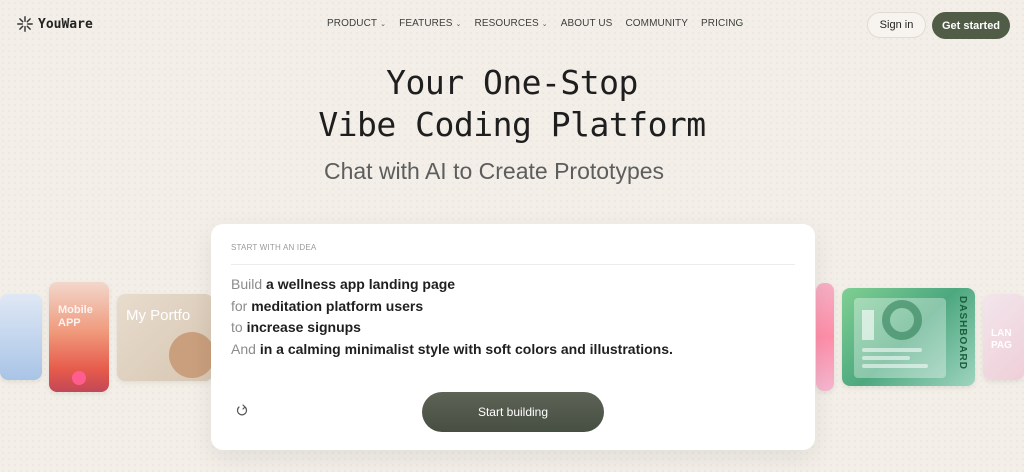 This screenshot has height=472, width=1024. I want to click on prompt-line: for meditation platform users, so click(452, 307).